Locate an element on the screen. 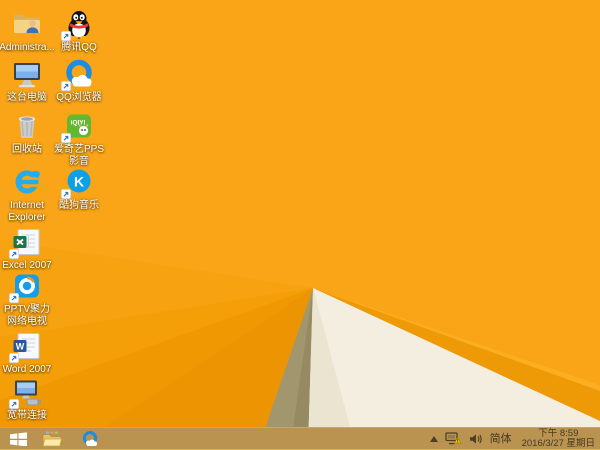 This screenshot has width=600, height=450. qq-browser-taskbar-button is located at coordinates (90, 439).